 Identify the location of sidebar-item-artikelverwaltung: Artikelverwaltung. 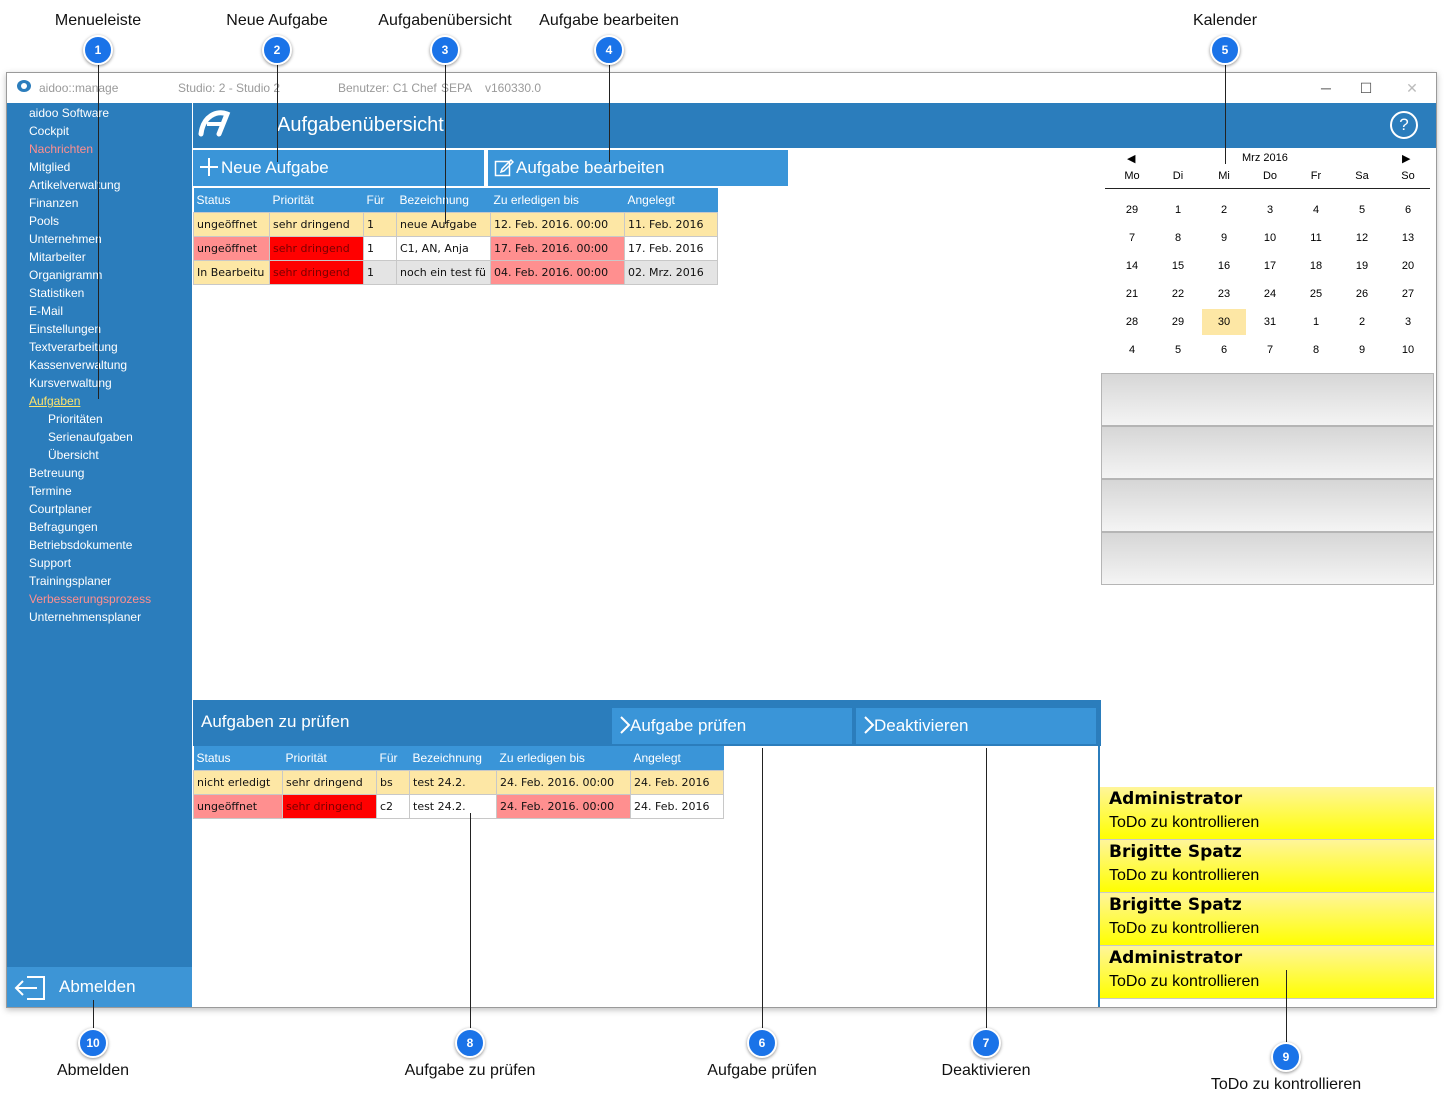
(74, 185).